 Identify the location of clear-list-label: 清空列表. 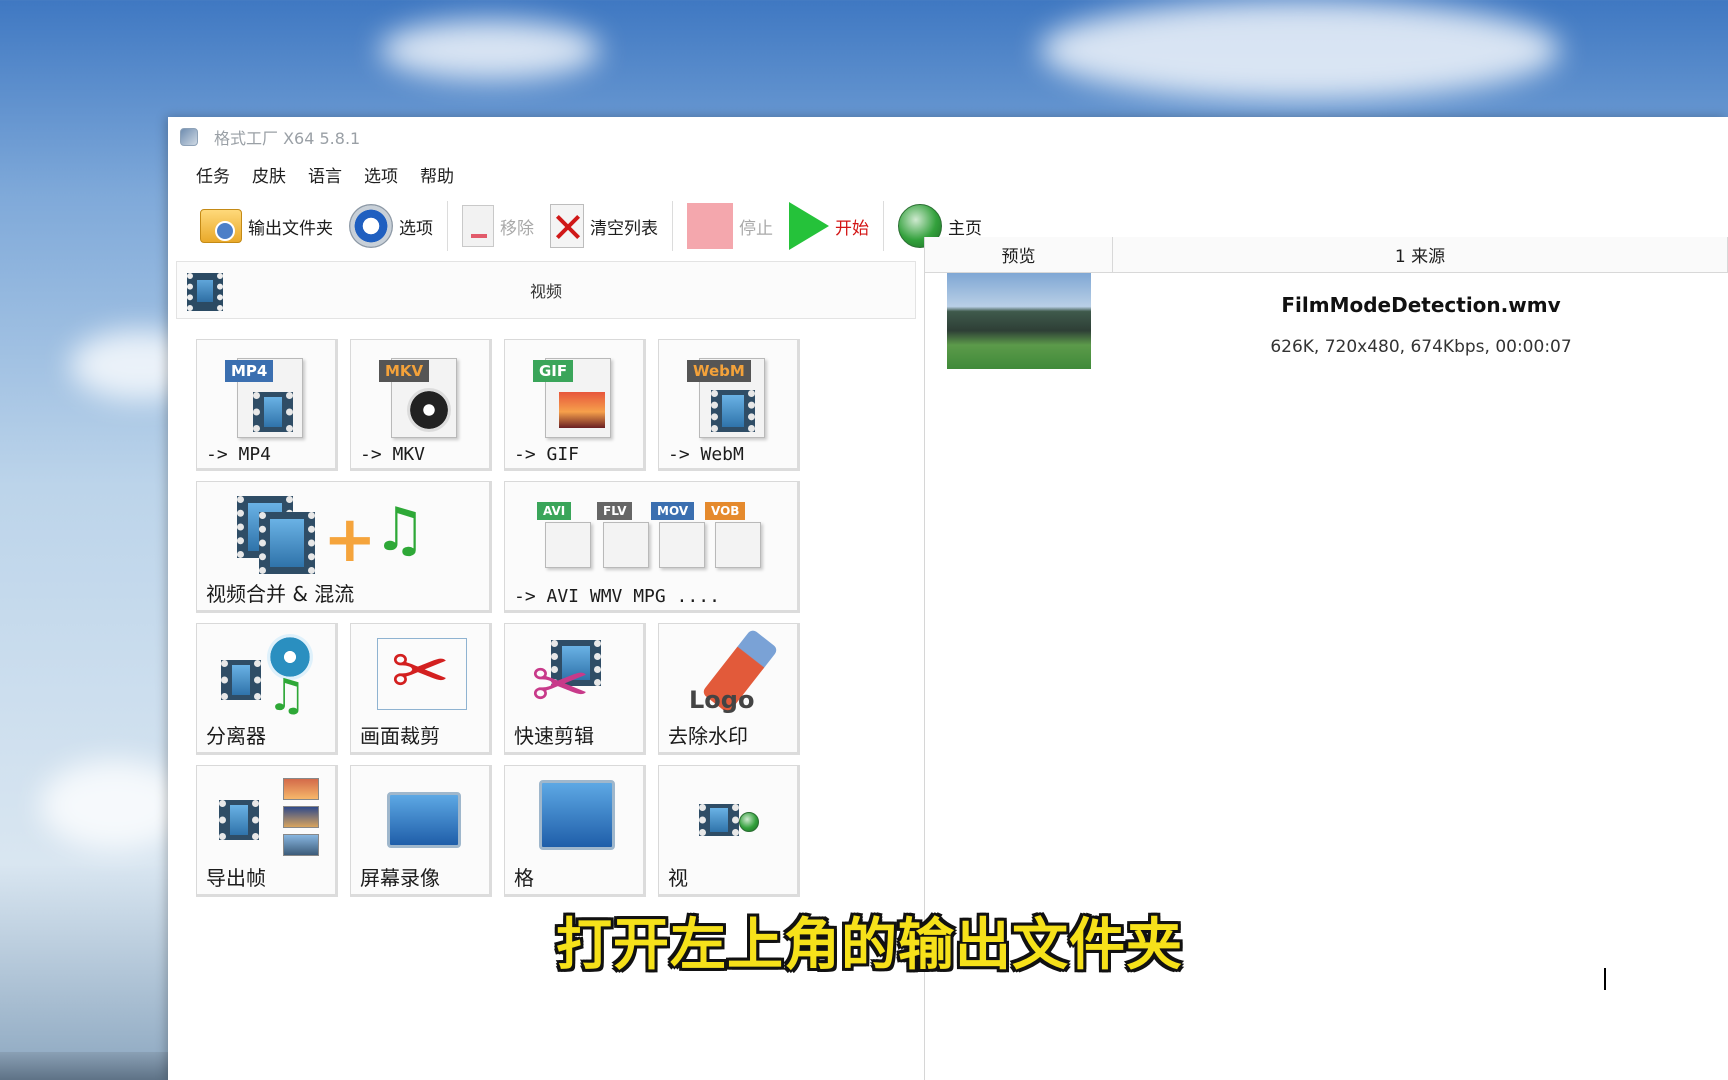
(624, 228).